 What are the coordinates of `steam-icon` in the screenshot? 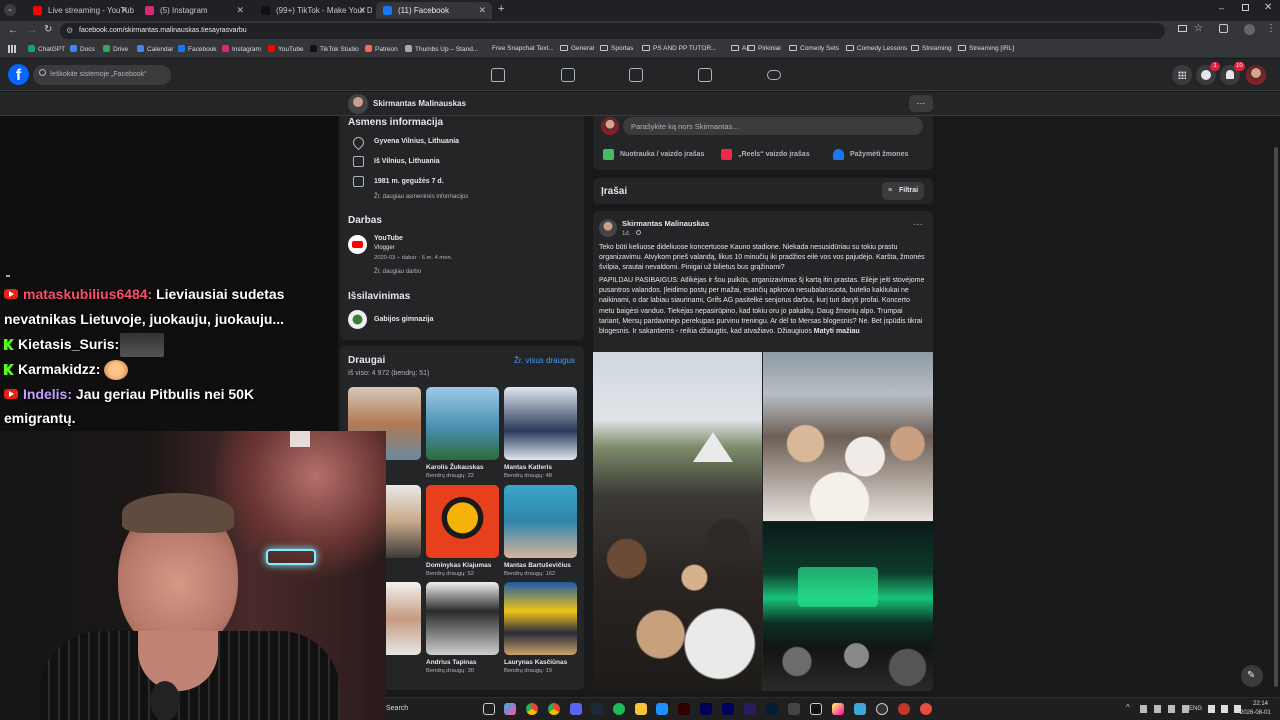 It's located at (597, 709).